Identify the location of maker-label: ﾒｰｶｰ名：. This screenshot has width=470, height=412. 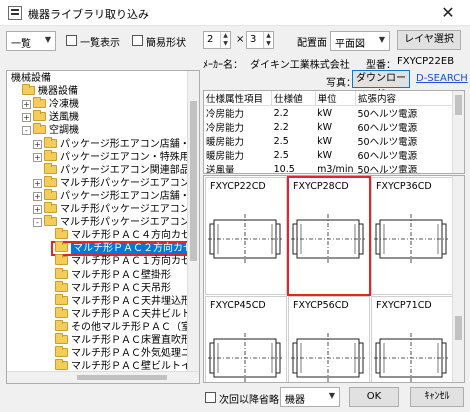
(223, 65).